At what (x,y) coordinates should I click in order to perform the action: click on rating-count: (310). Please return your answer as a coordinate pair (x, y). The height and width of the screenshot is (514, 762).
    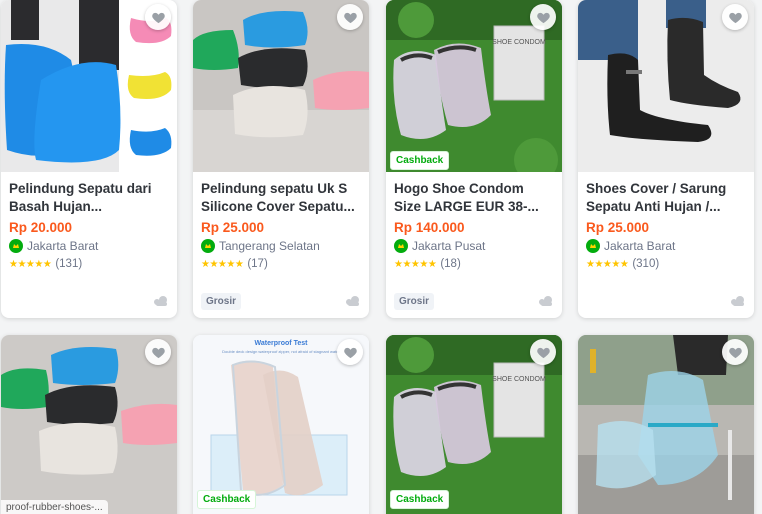
    Looking at the image, I should click on (646, 264).